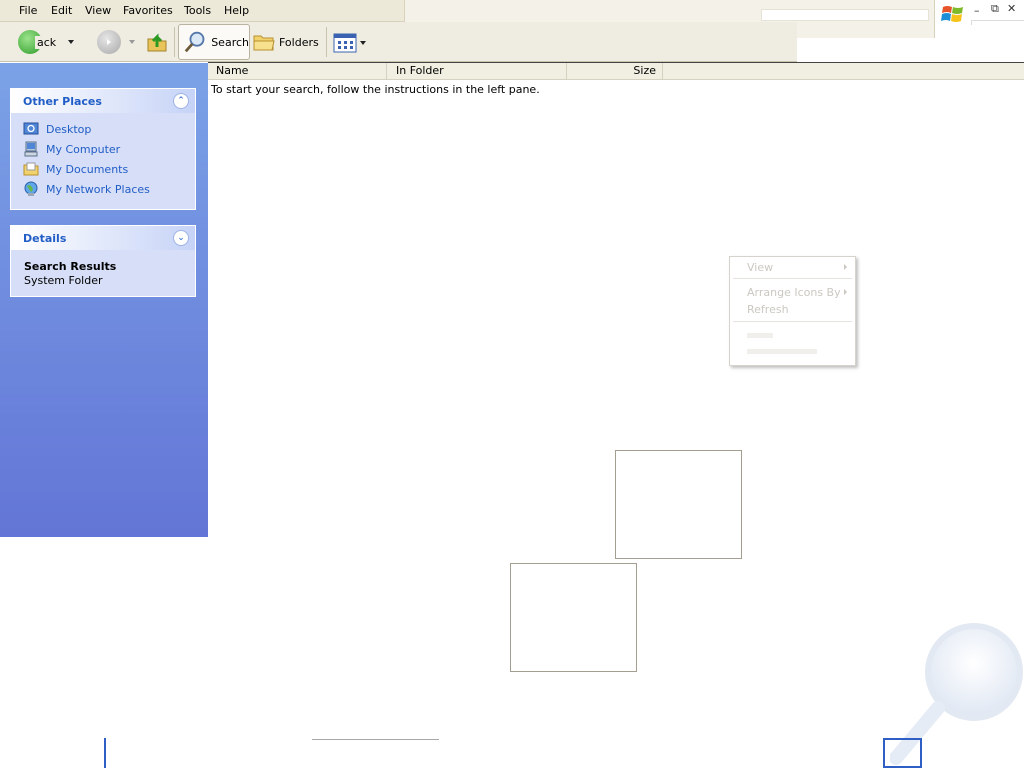 The height and width of the screenshot is (768, 1024). Describe the element at coordinates (952, 14) in the screenshot. I see `windows-logo-icon` at that location.